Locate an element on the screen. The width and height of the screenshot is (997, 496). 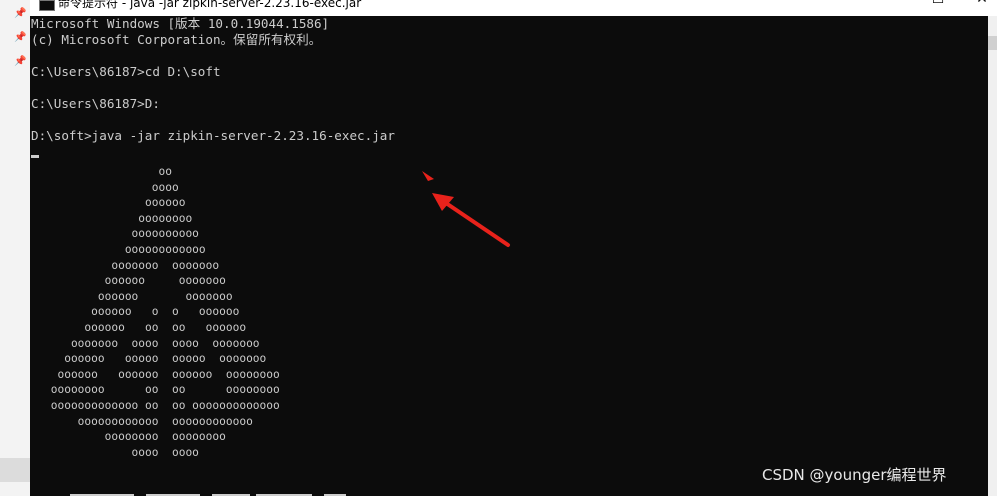
console-line: C:\Users\86187>D: is located at coordinates (95, 103).